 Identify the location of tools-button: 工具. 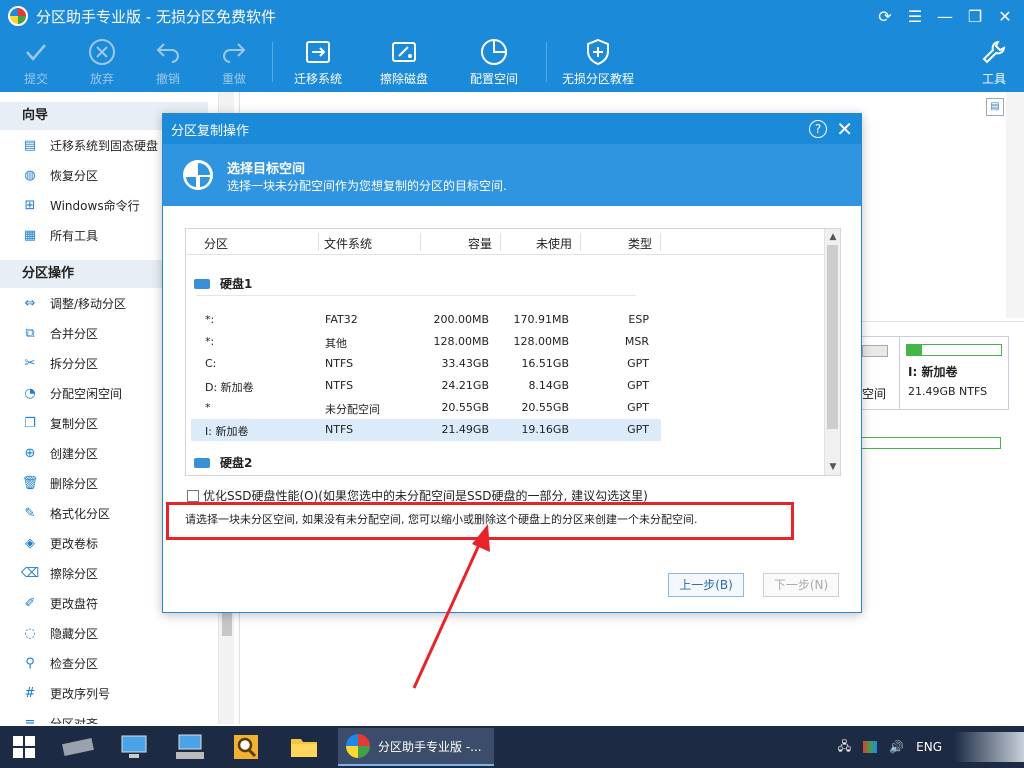
(994, 63).